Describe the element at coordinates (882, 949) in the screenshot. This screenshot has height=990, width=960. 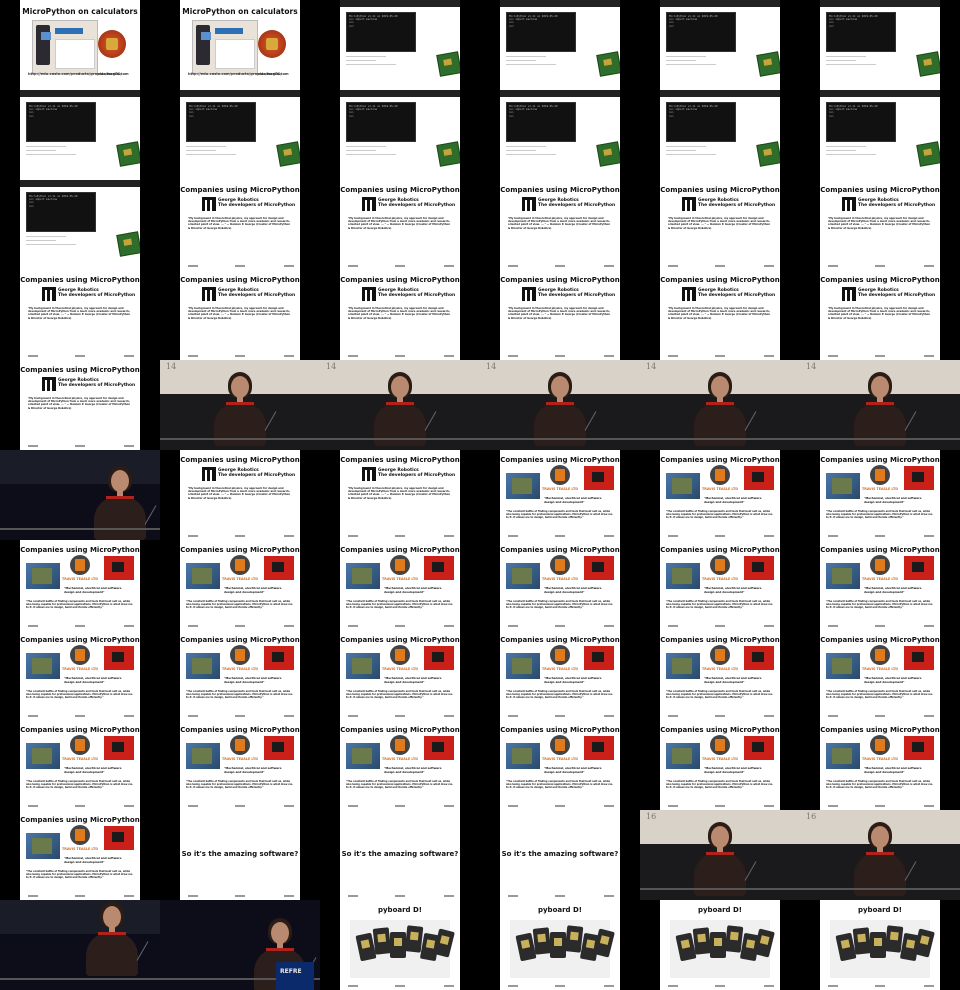
I see `pyboard-photo-area` at that location.